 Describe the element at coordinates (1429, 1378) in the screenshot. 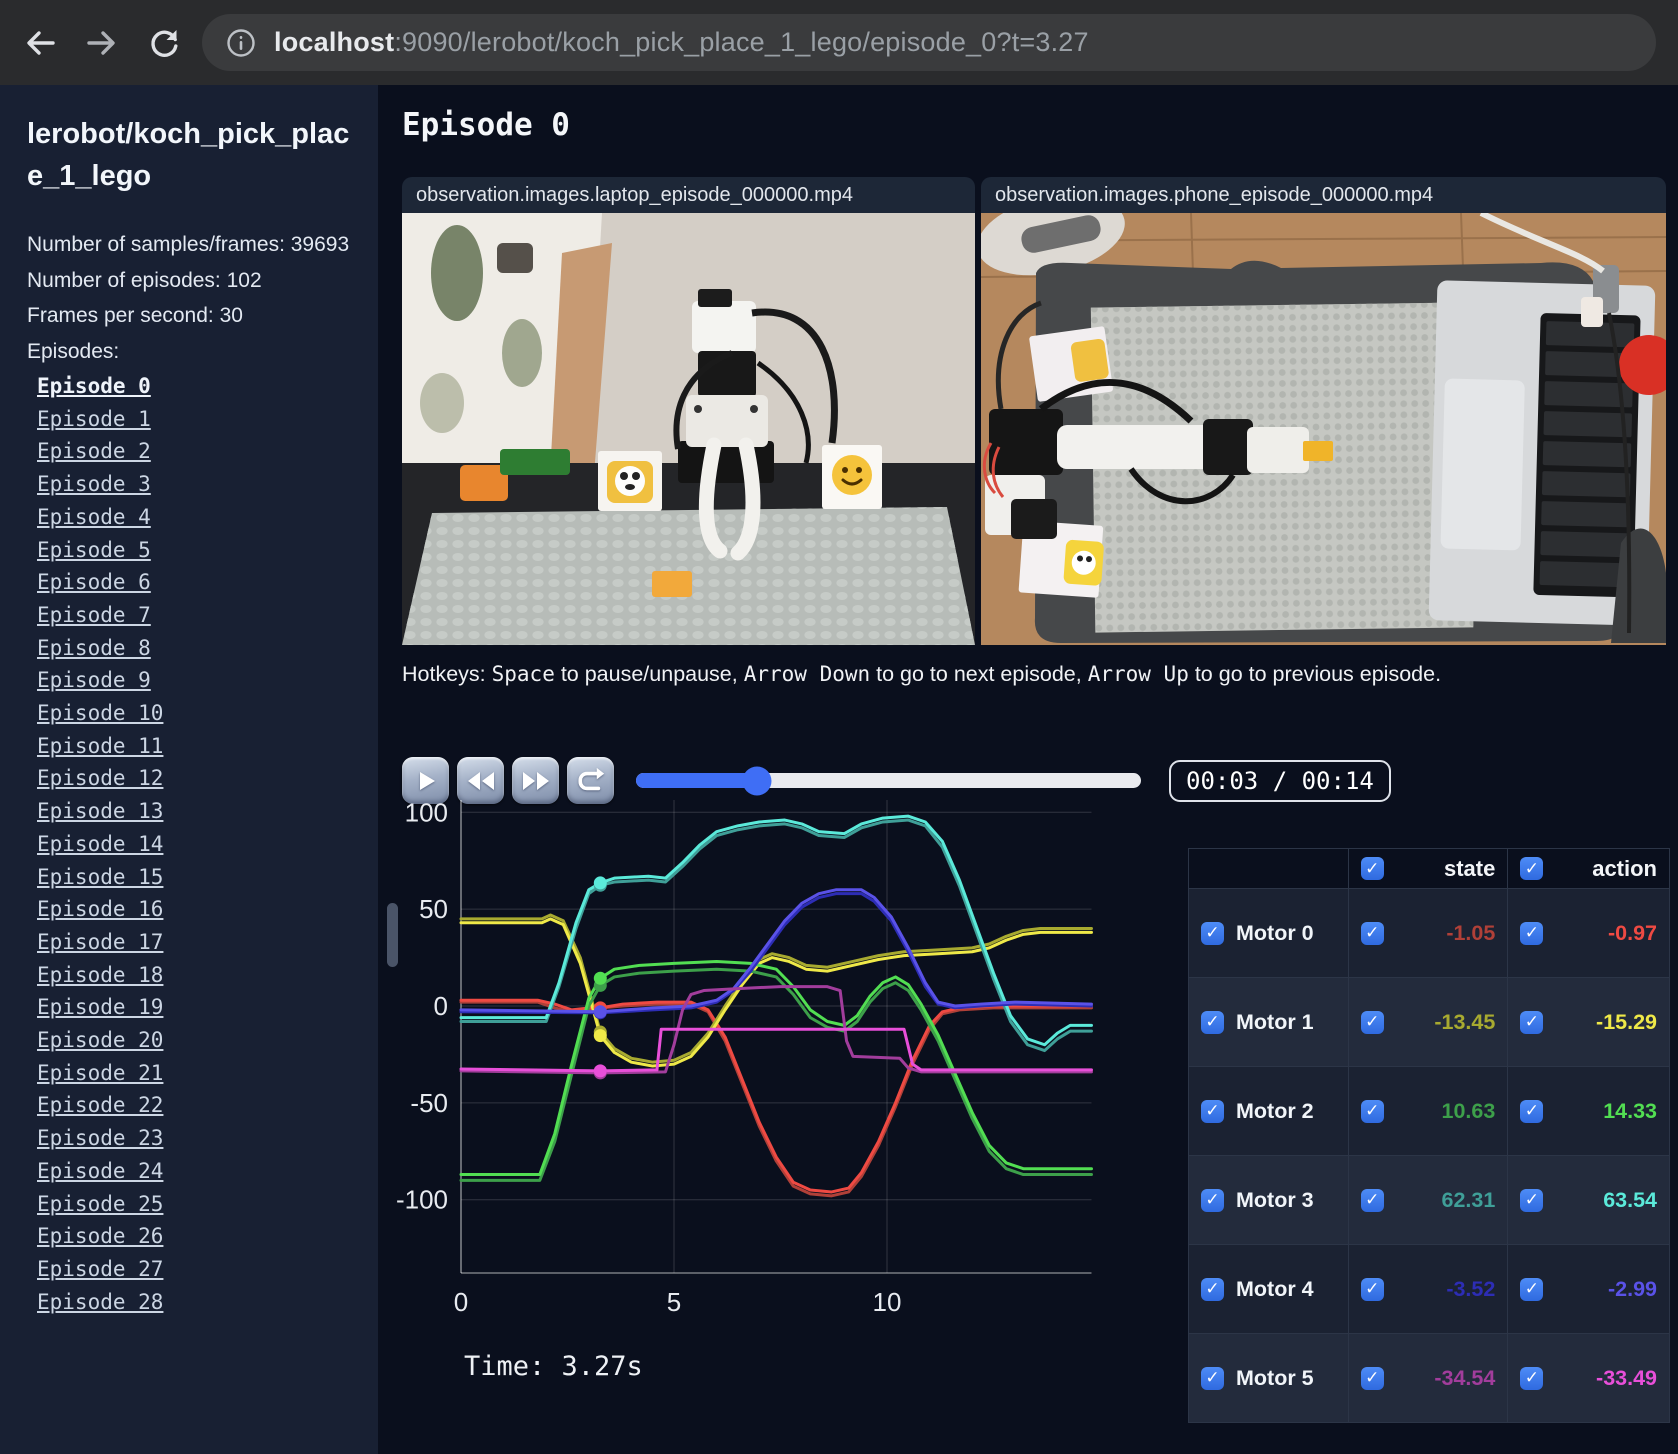

I see `table-row: ✓ Motor 5 ✓ -34.54 ✓ -33.49` at that location.